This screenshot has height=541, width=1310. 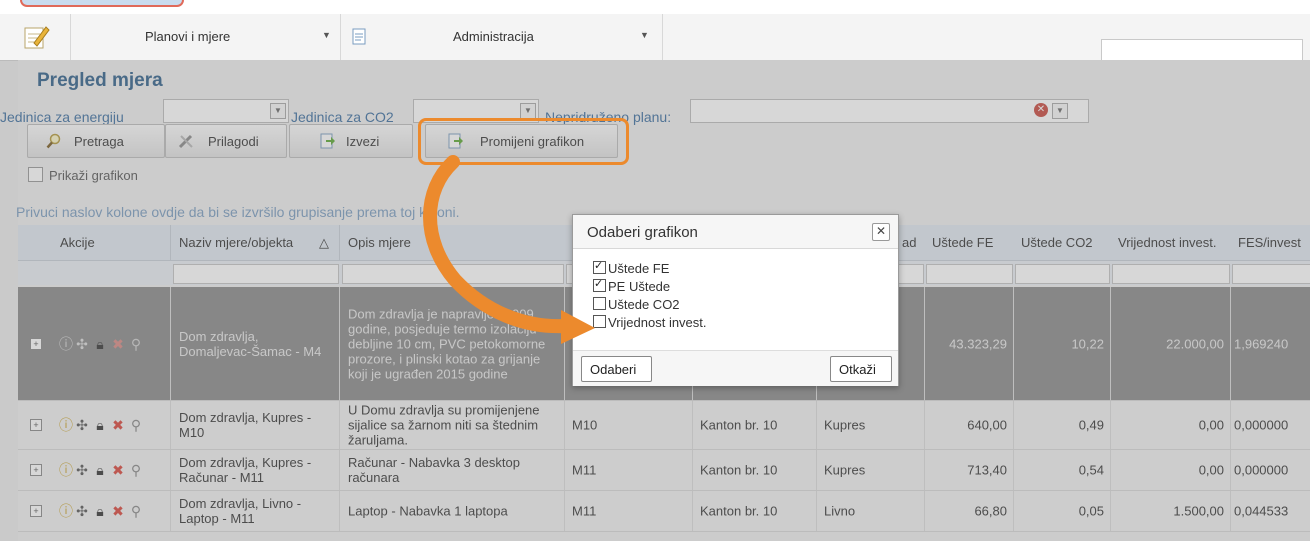 I want to click on show-chart-checkbox, so click(x=35, y=174).